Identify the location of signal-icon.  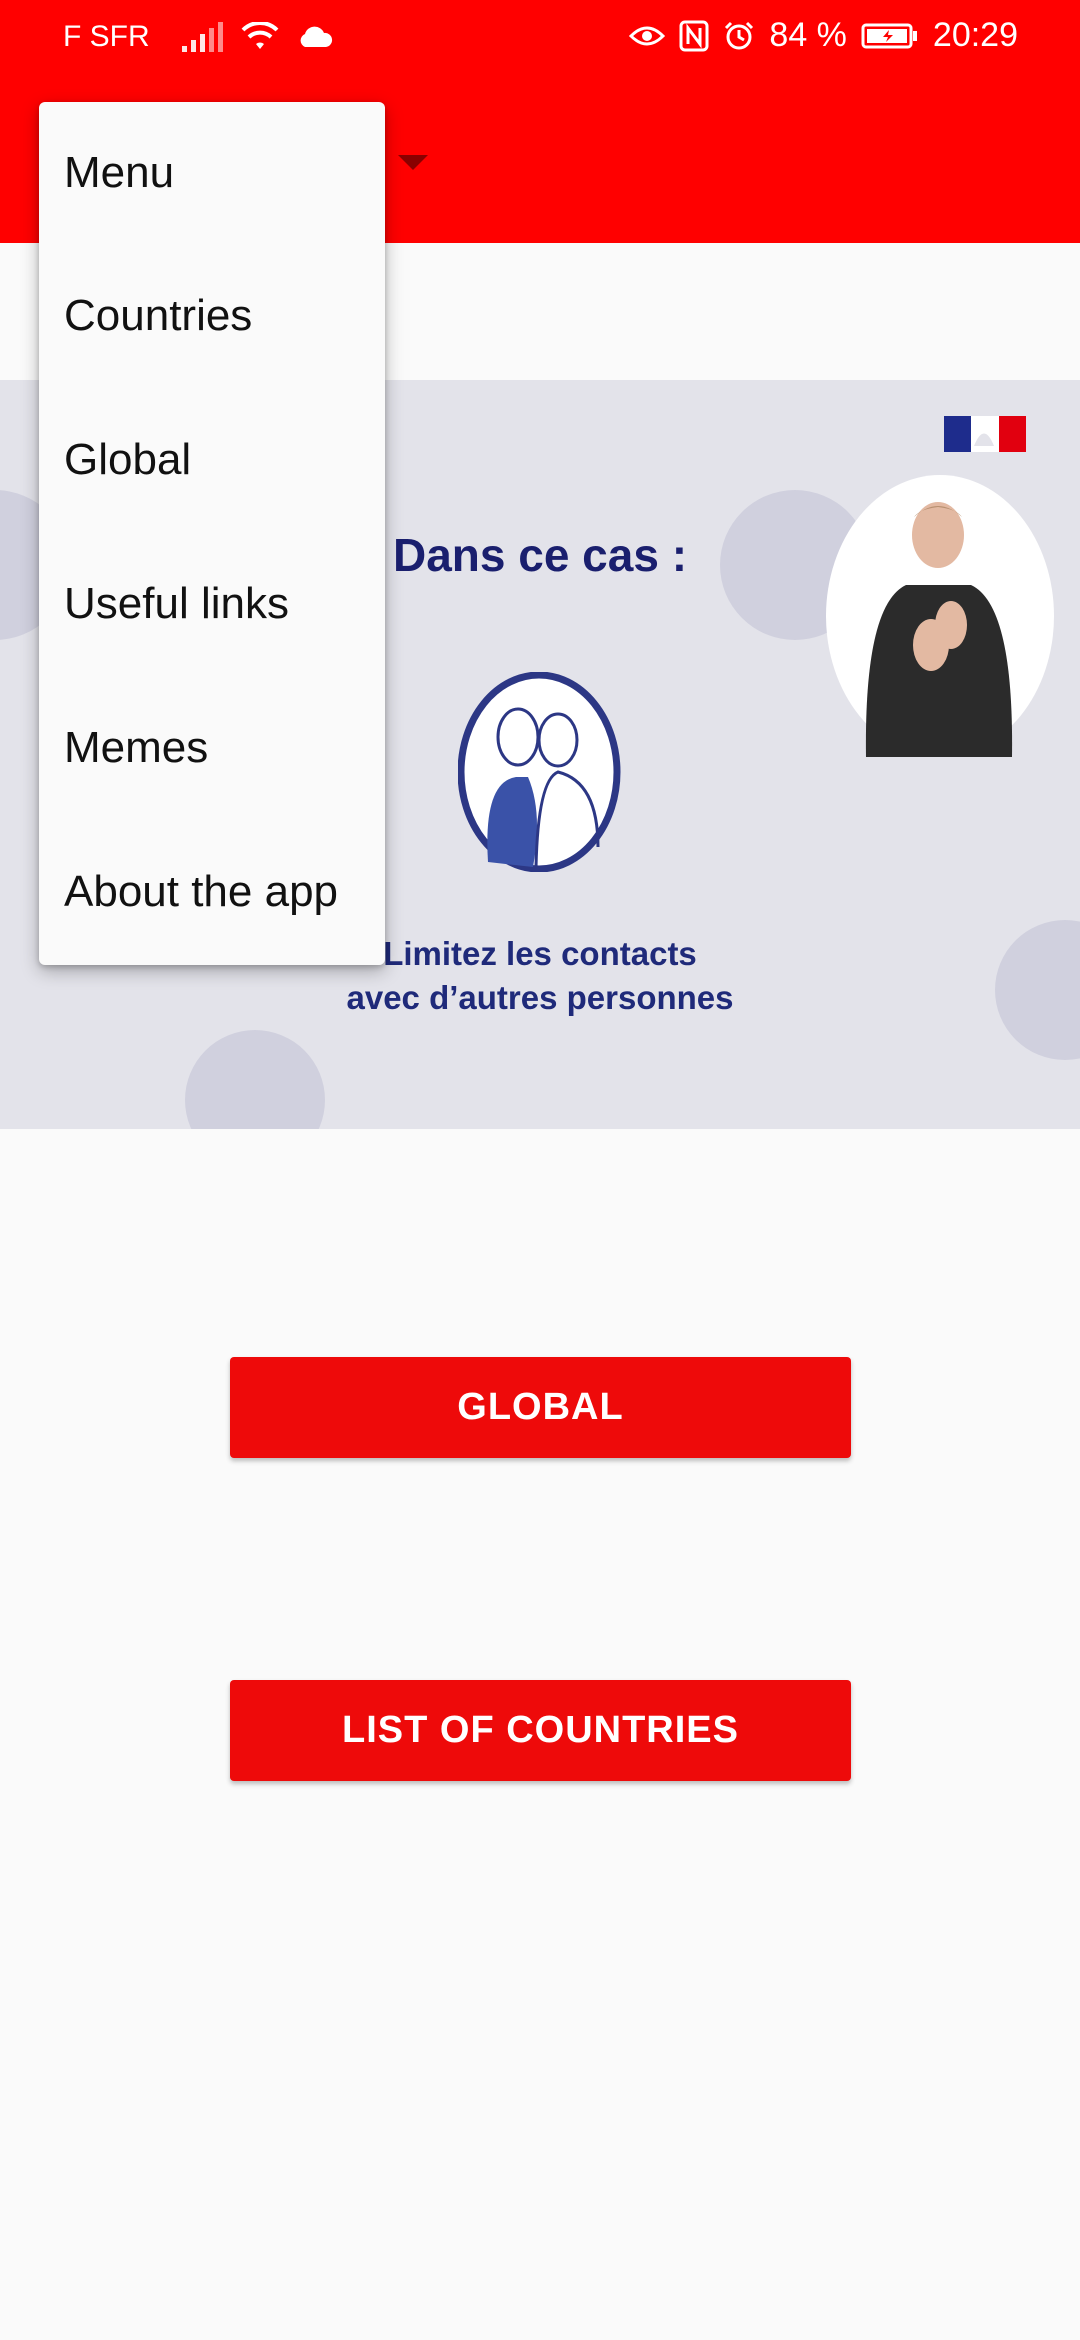
(202, 37).